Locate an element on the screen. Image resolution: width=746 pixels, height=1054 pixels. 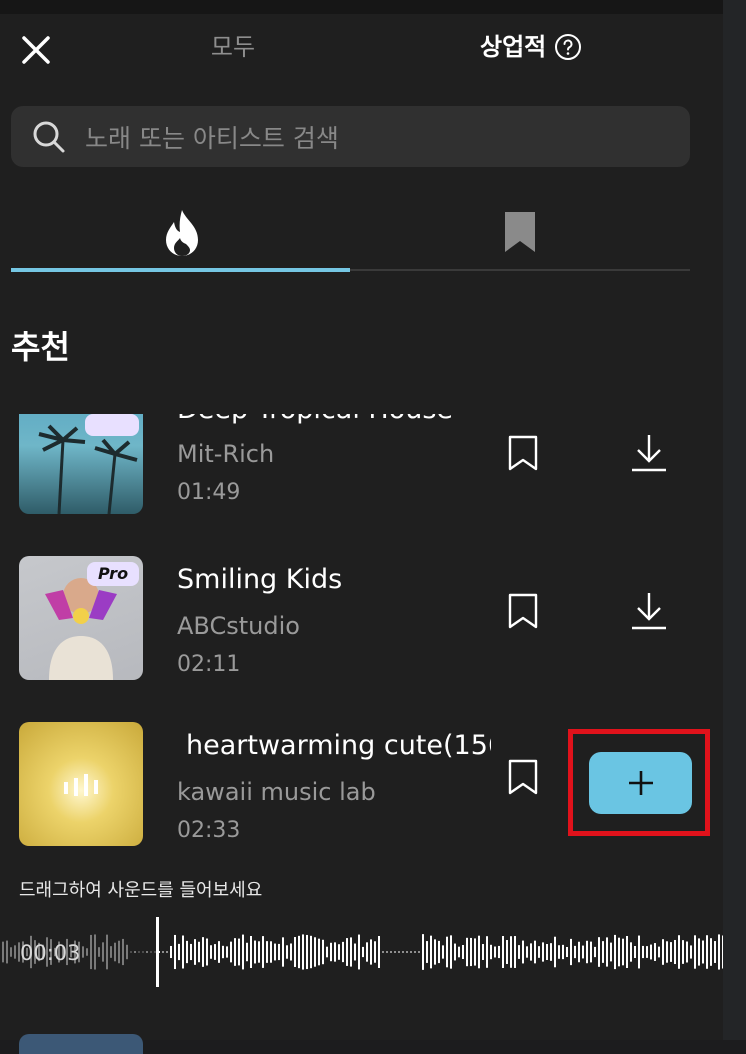
question-circle-icon is located at coordinates (568, 47).